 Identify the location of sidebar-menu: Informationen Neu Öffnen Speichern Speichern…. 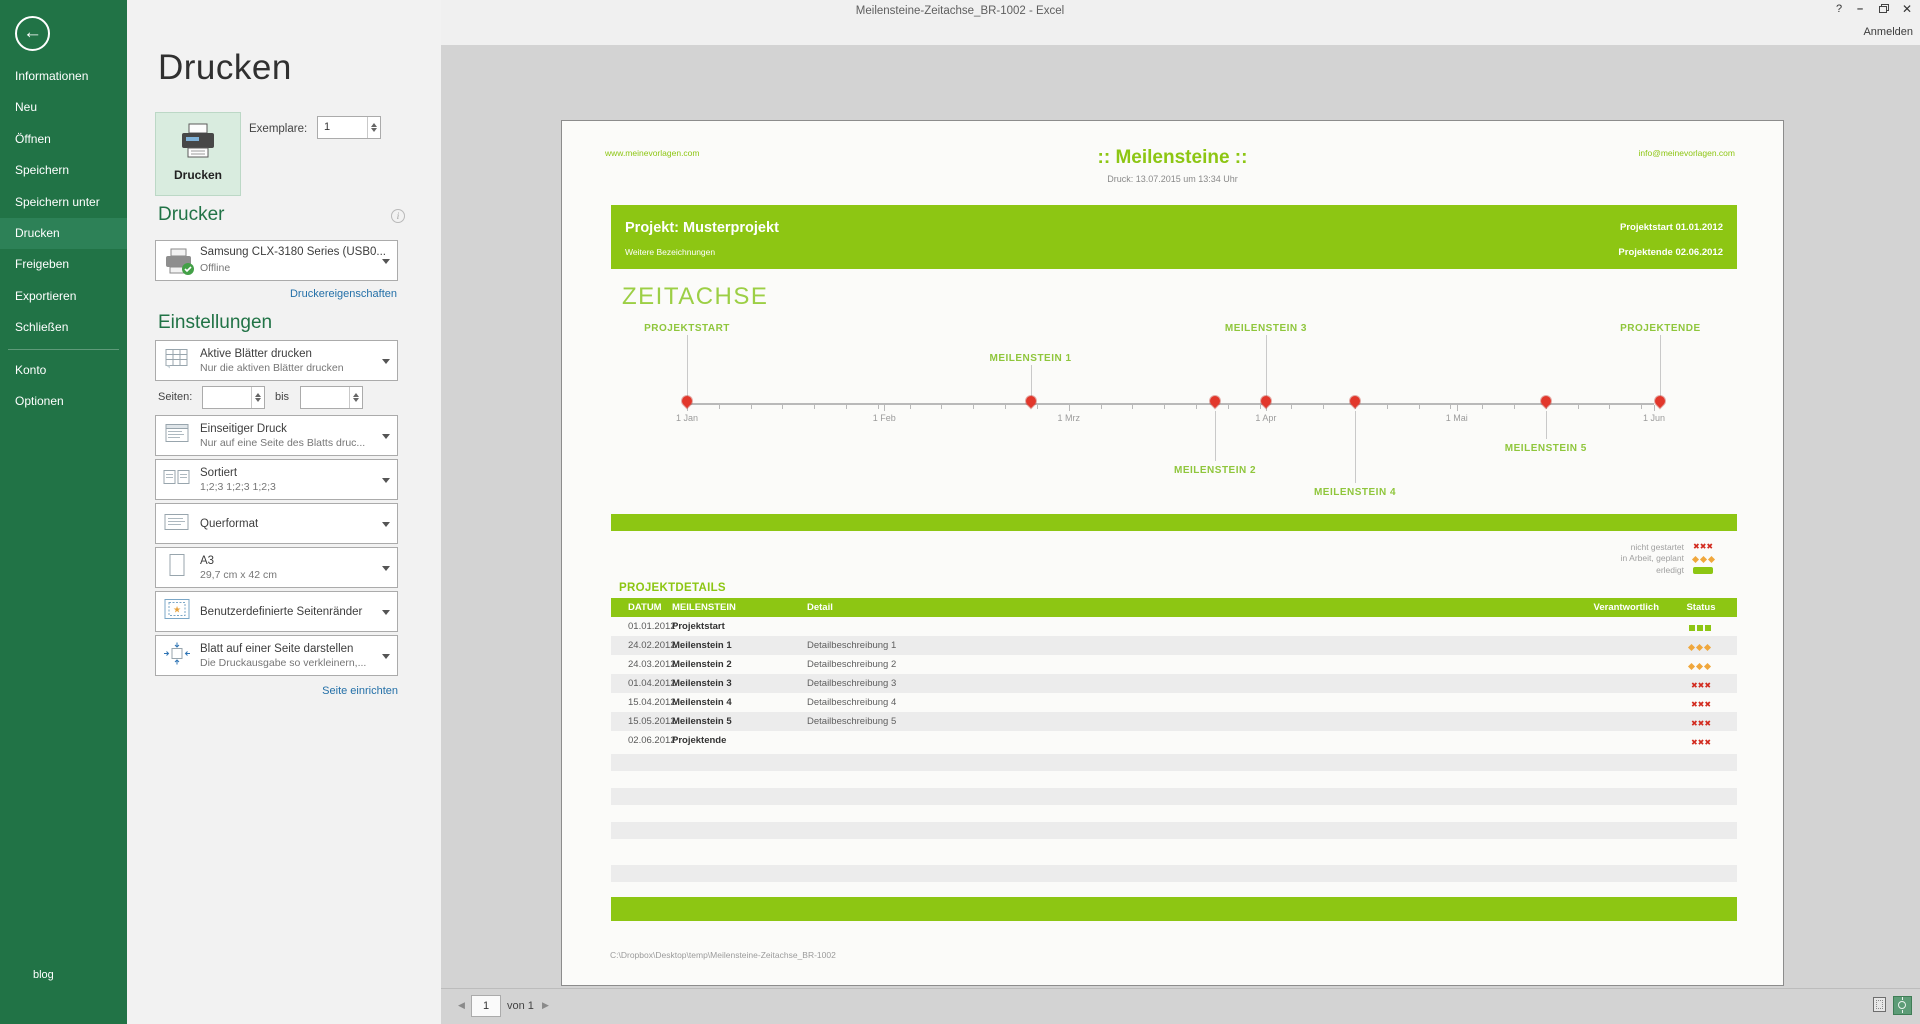
(63, 239).